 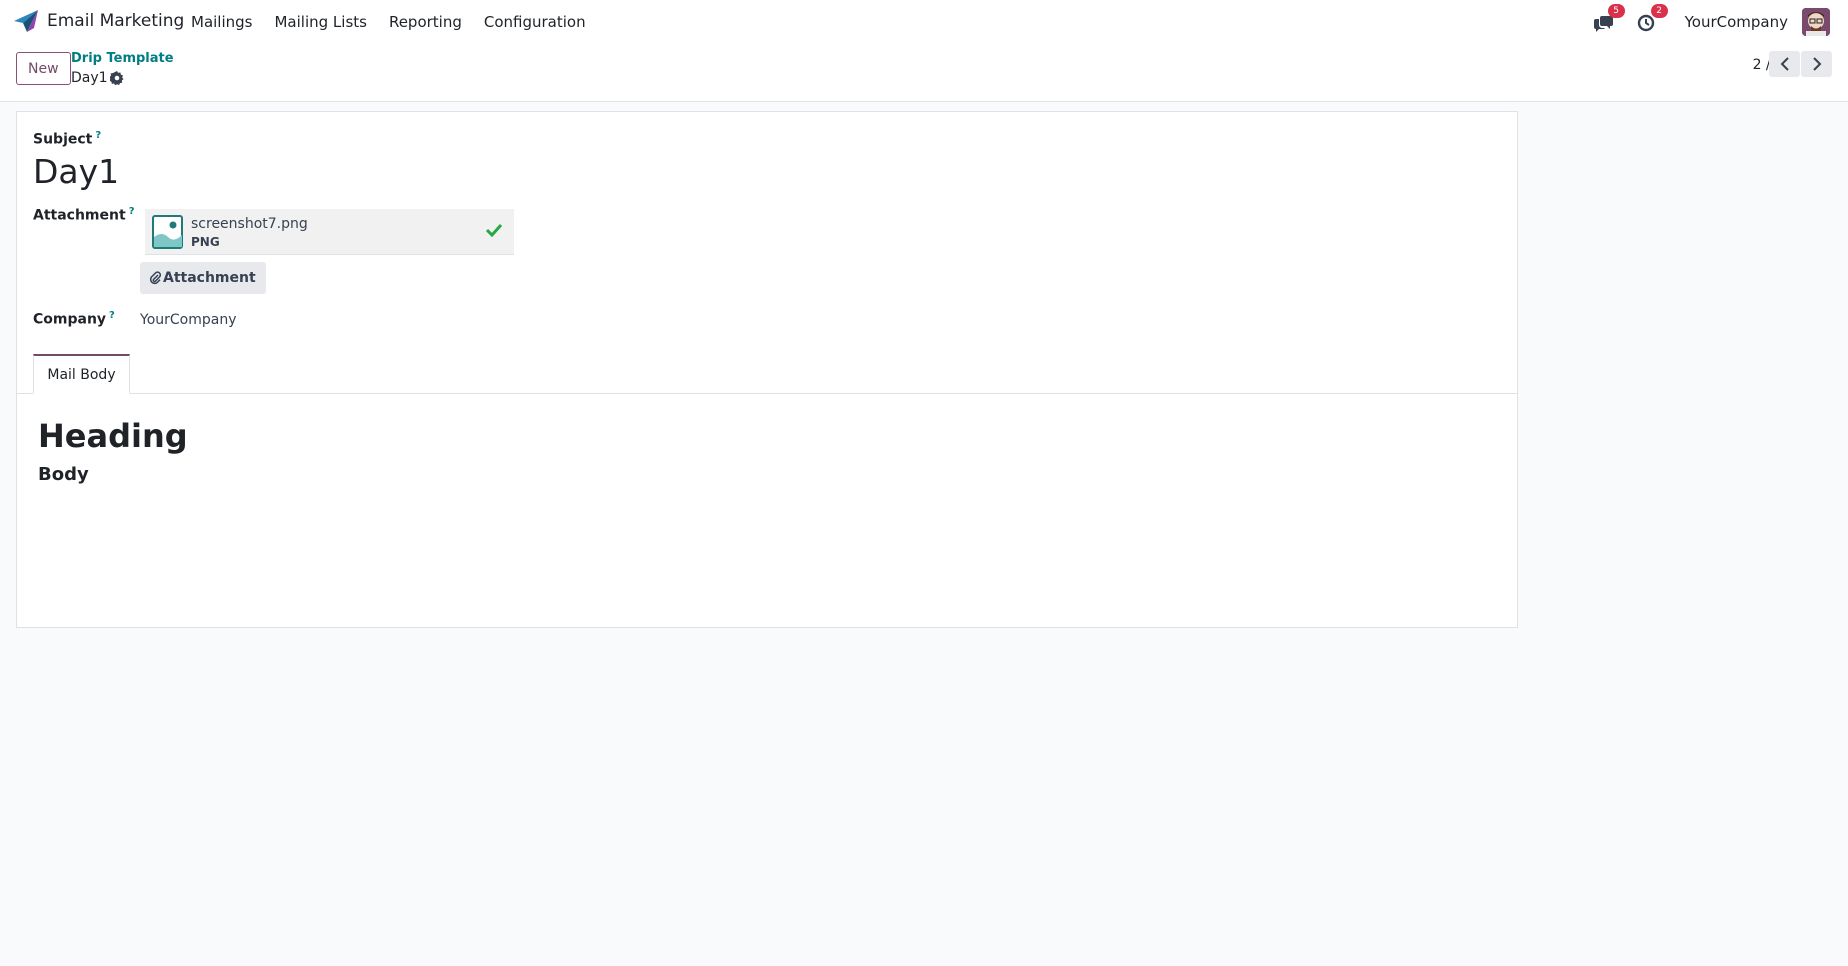 What do you see at coordinates (122, 58) in the screenshot?
I see `breadcrumb-drip-template: Drip Template` at bounding box center [122, 58].